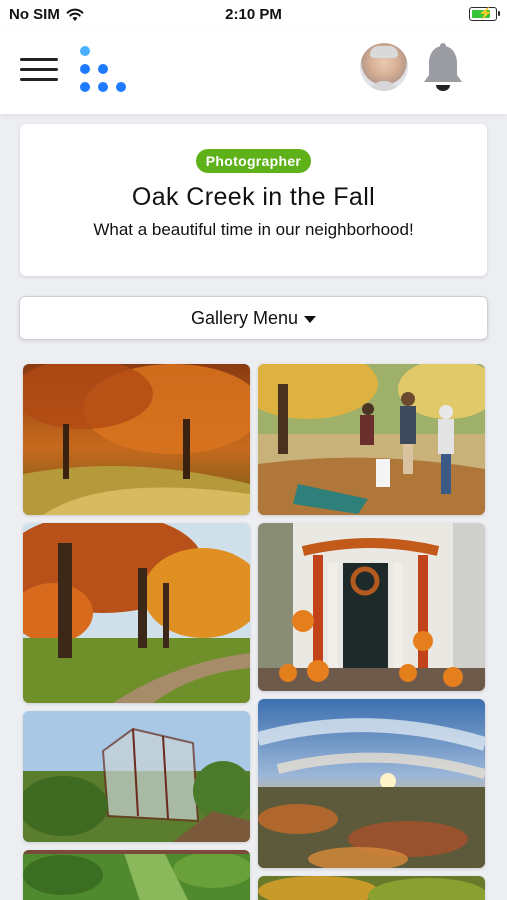 The image size is (507, 900). Describe the element at coordinates (136, 875) in the screenshot. I see `gallery-photo-vegetable-garden` at that location.